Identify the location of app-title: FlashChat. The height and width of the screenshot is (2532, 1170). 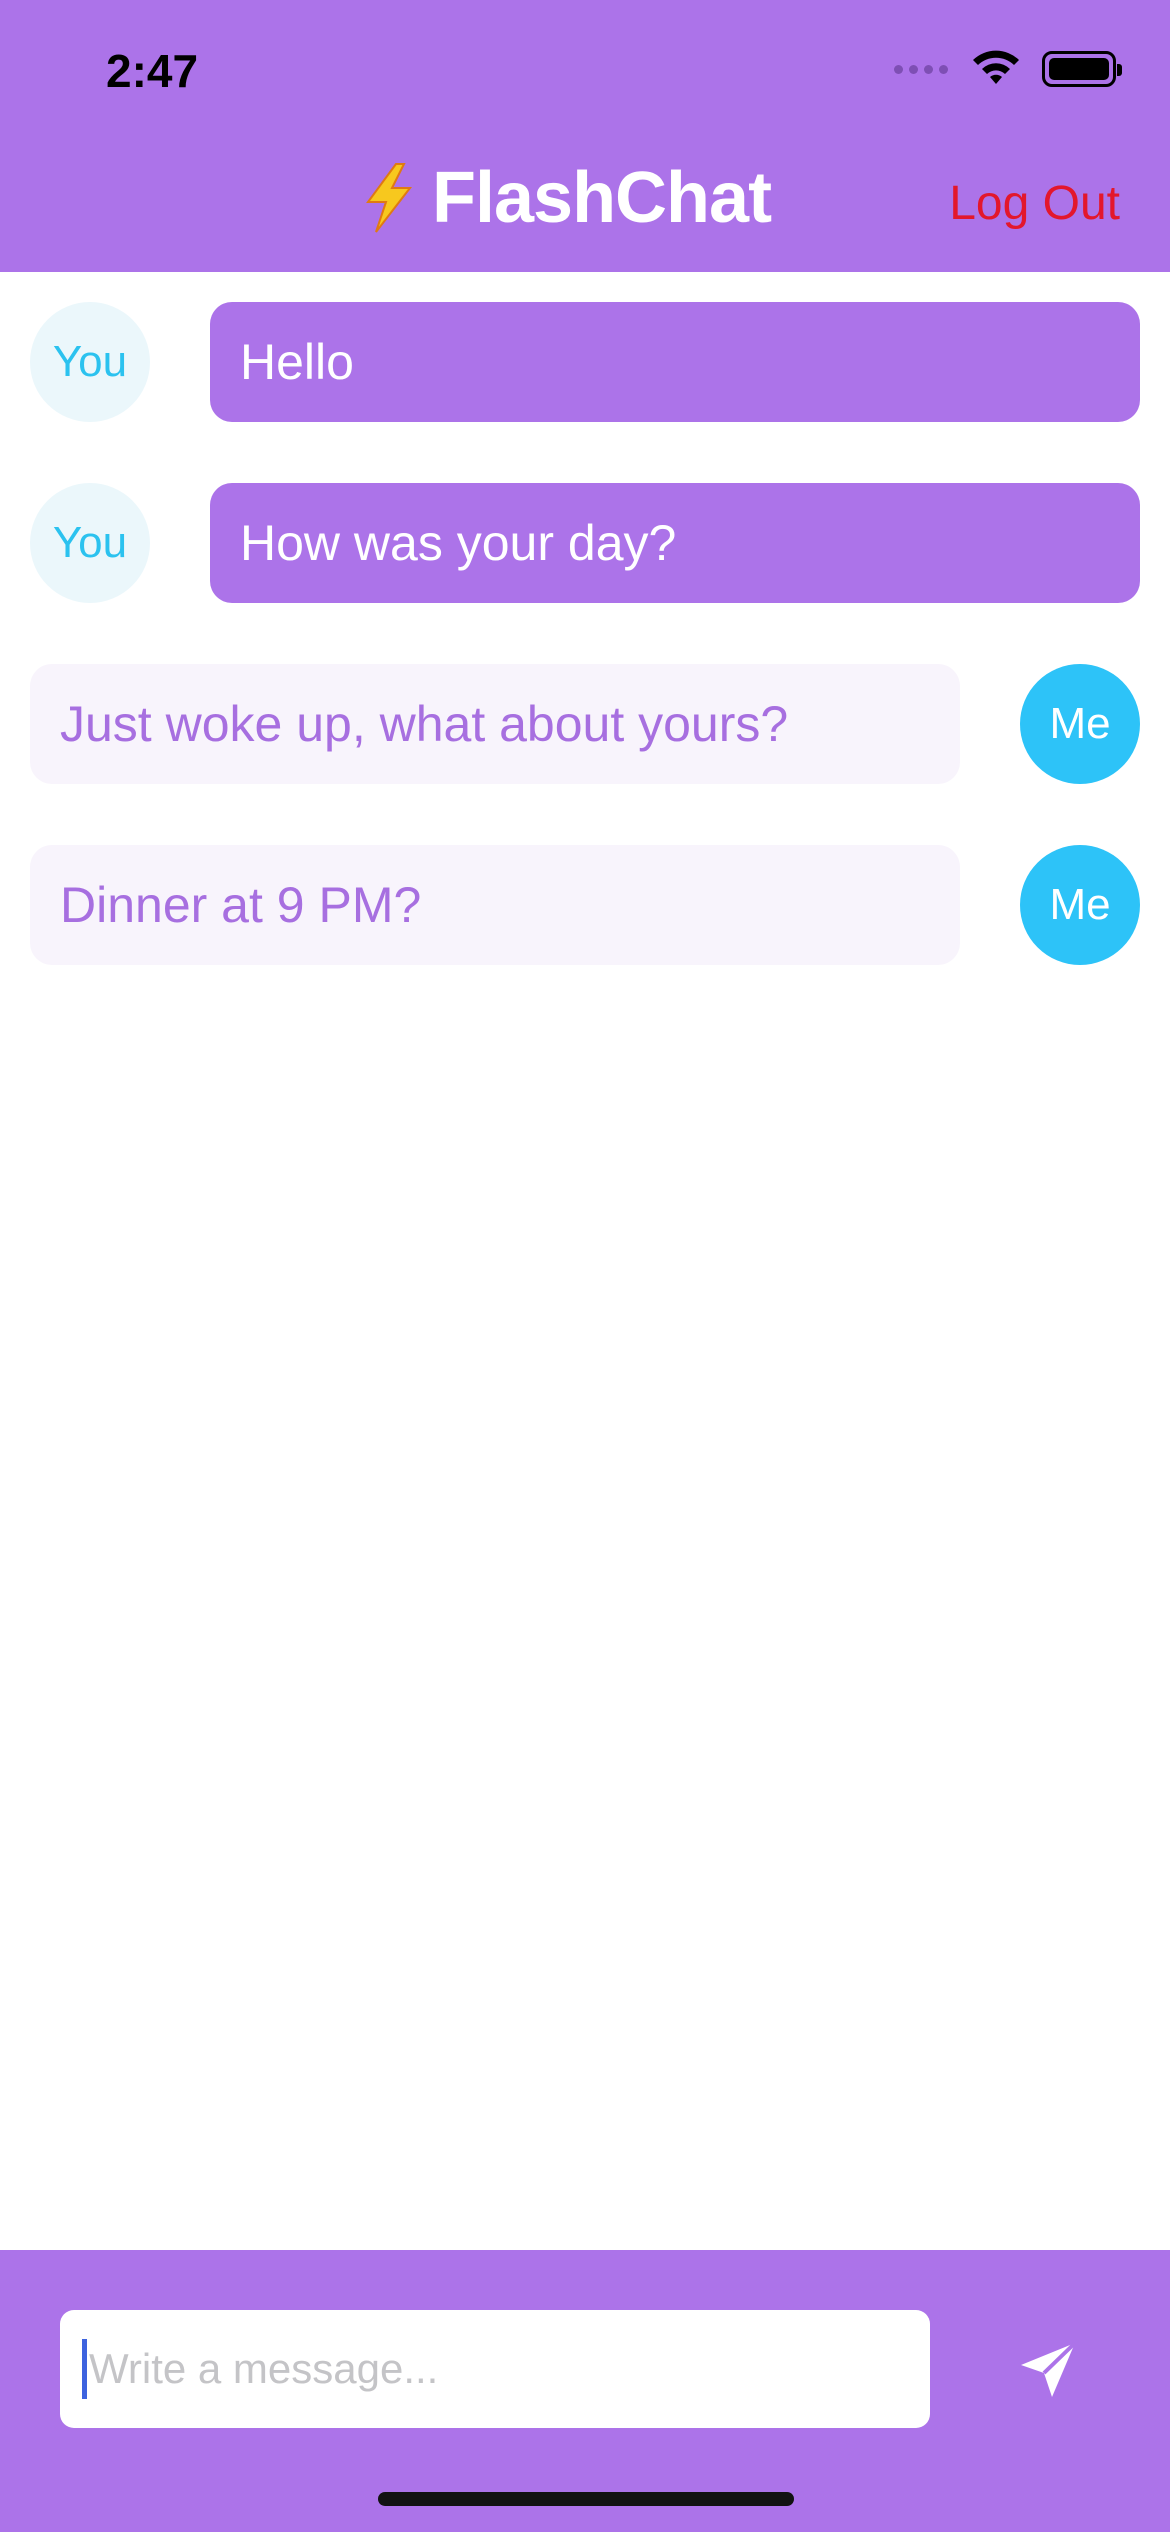
(602, 198).